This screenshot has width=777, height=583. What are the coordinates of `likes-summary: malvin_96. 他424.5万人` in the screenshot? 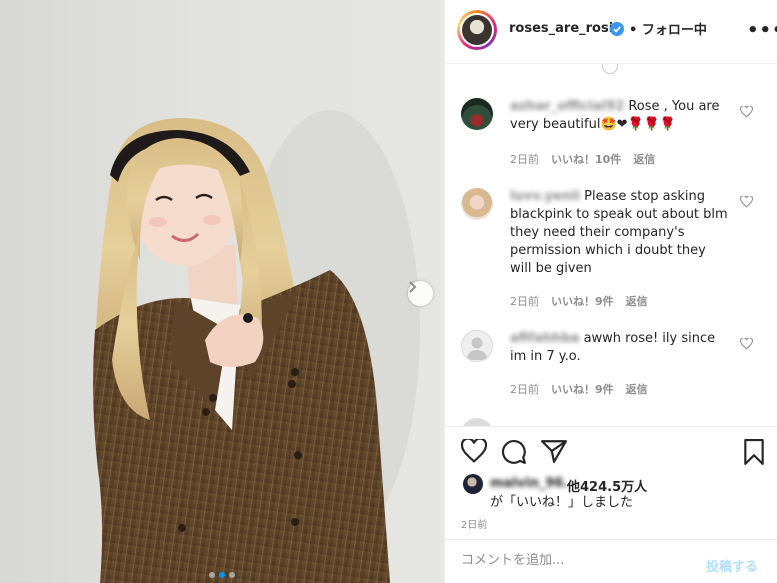 It's located at (613, 484).